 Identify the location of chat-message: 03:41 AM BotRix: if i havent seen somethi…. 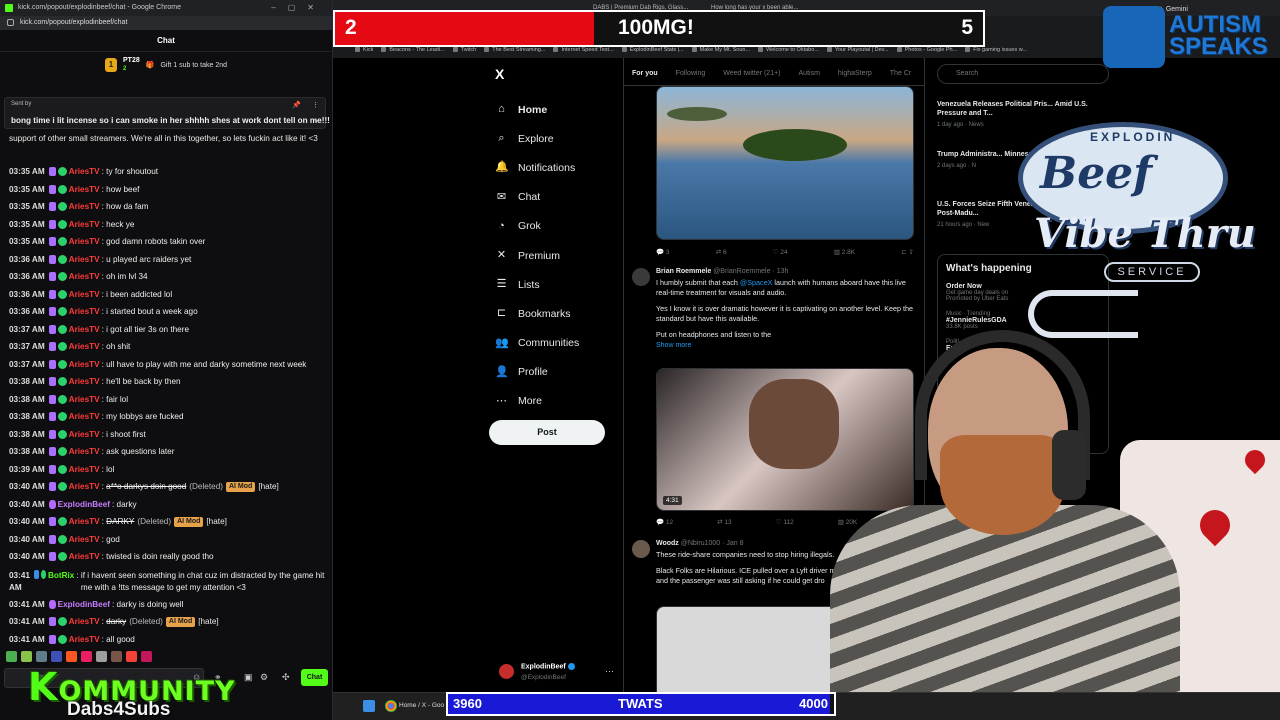
(168, 581).